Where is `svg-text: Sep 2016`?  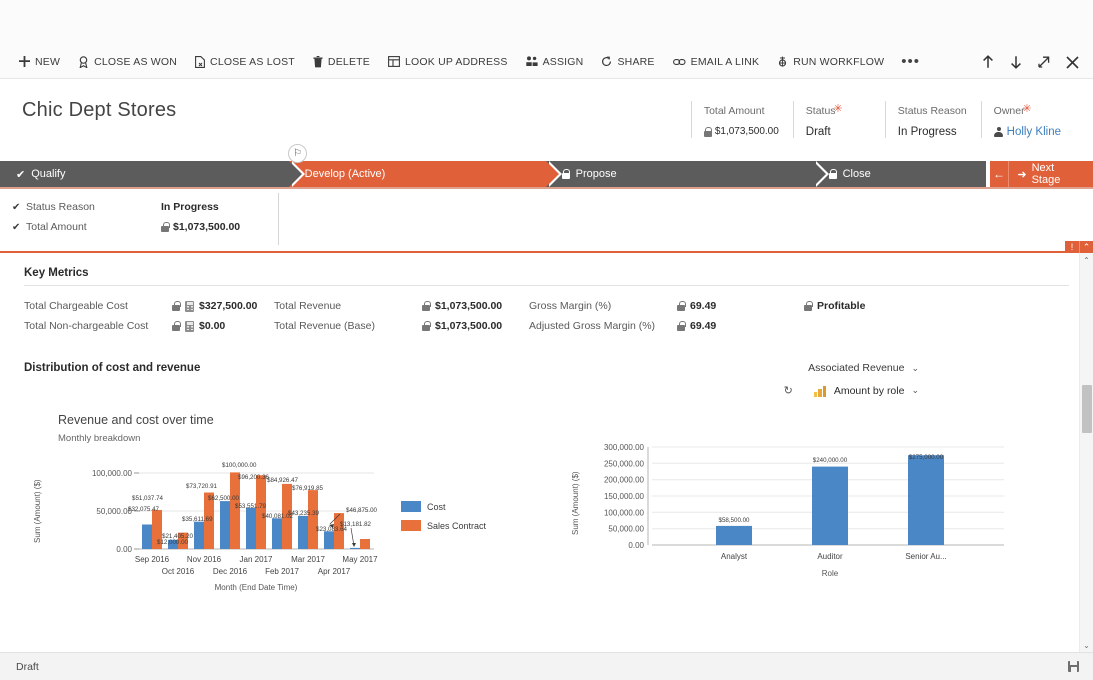 svg-text: Sep 2016 is located at coordinates (152, 559).